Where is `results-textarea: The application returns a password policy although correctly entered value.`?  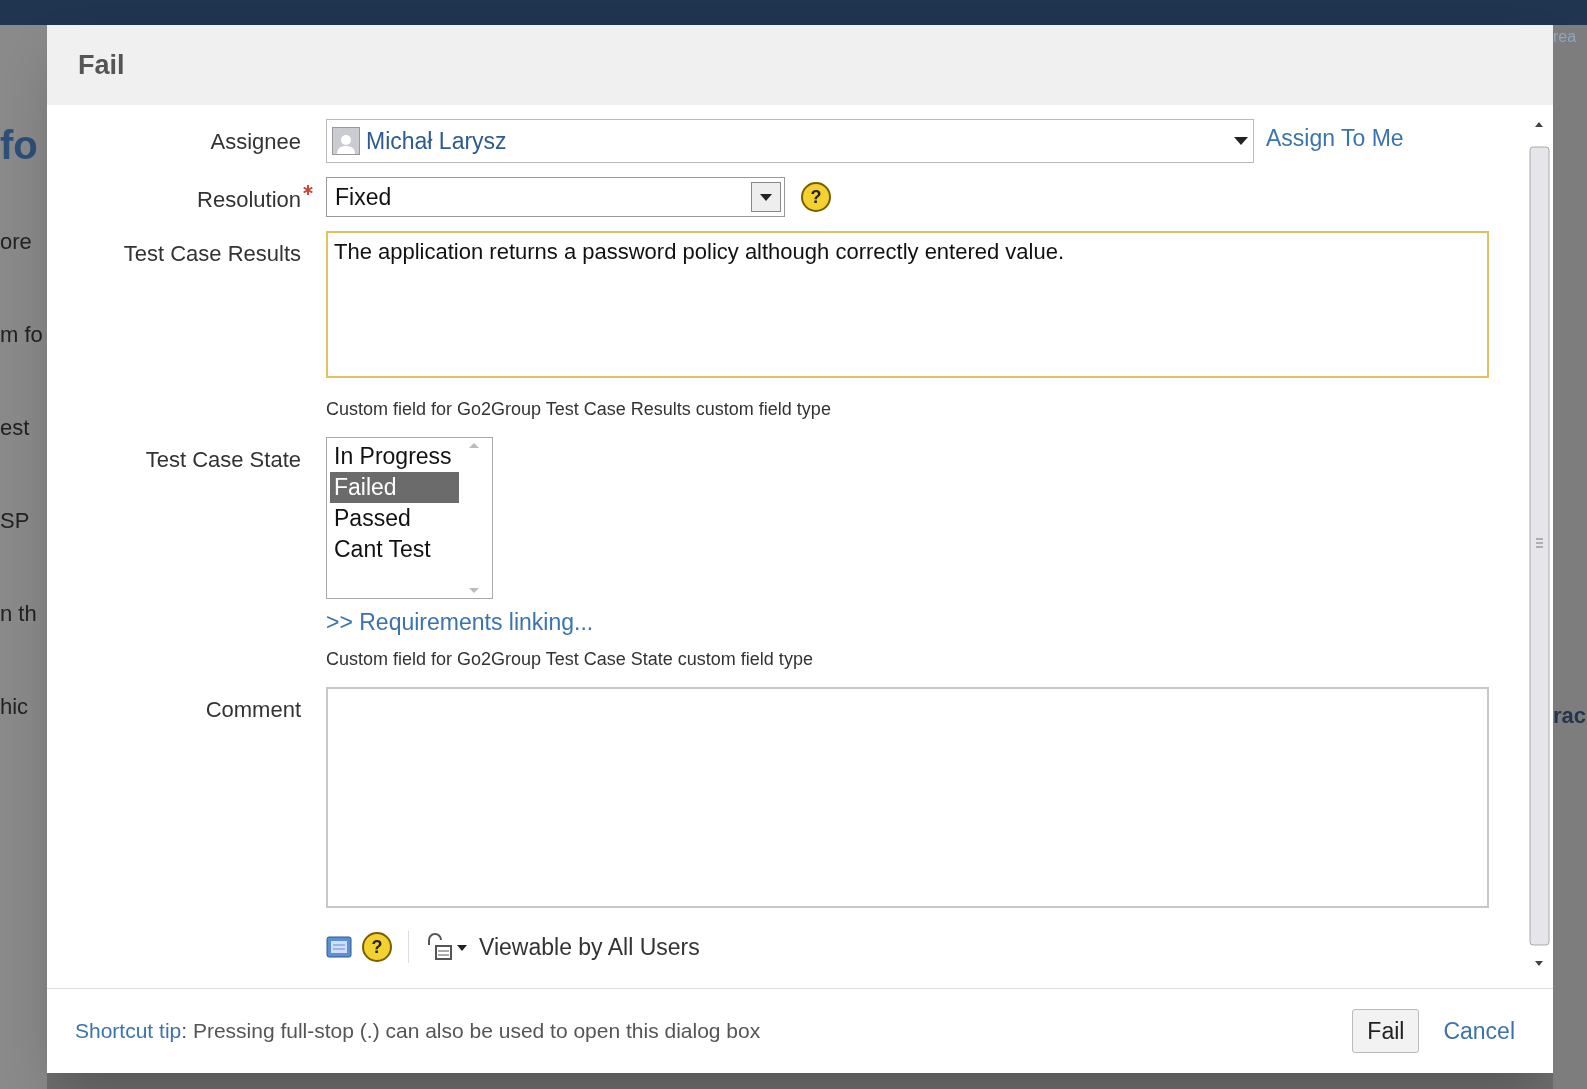 results-textarea: The application returns a password policy although correctly entered value. is located at coordinates (907, 304).